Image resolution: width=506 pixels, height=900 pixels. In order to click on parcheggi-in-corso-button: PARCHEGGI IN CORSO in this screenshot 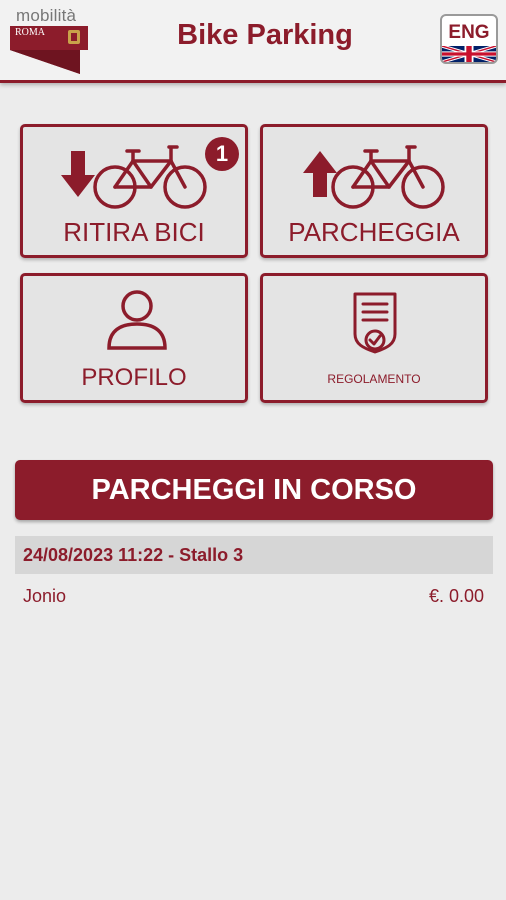, I will do `click(254, 490)`.